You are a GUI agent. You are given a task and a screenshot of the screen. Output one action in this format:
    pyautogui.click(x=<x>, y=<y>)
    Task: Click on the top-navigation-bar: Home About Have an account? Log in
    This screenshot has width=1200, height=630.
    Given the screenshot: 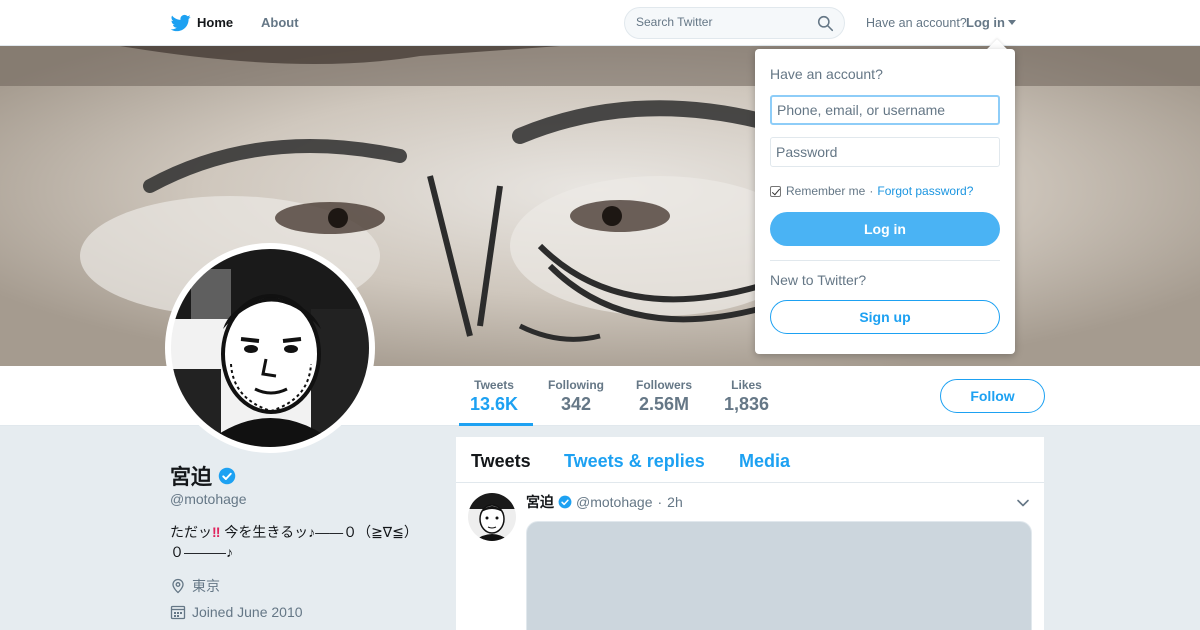 What is the action you would take?
    pyautogui.click(x=600, y=23)
    